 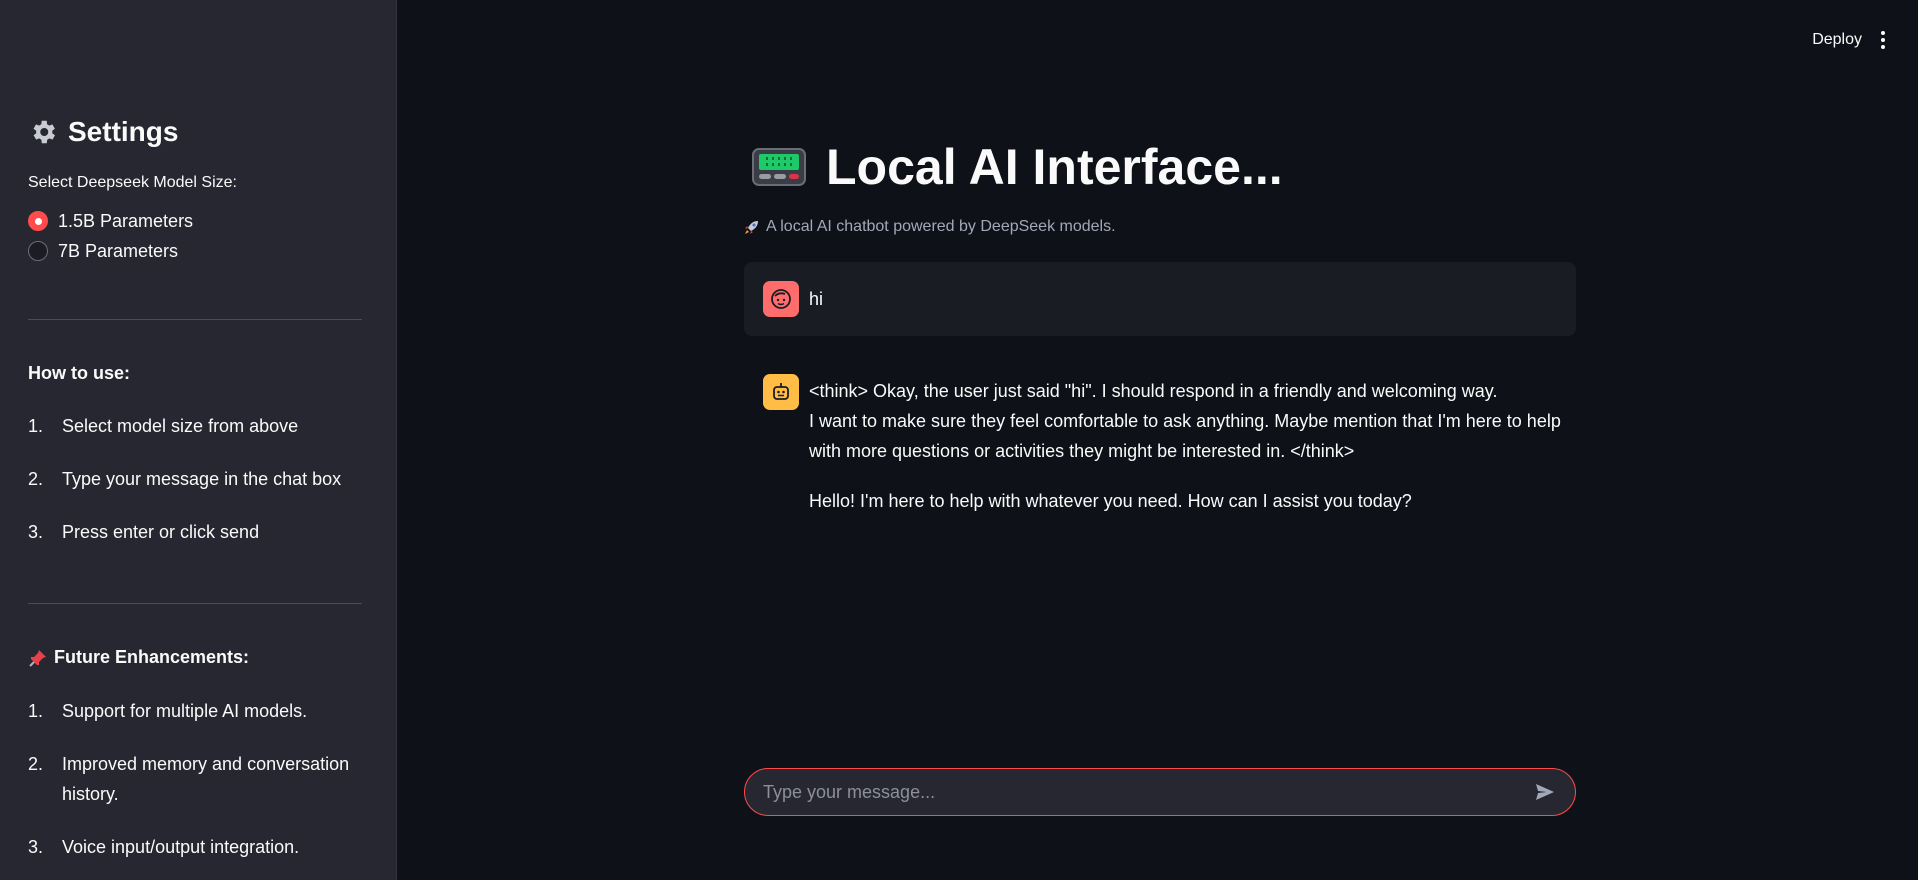 What do you see at coordinates (751, 227) in the screenshot?
I see `rocket-icon` at bounding box center [751, 227].